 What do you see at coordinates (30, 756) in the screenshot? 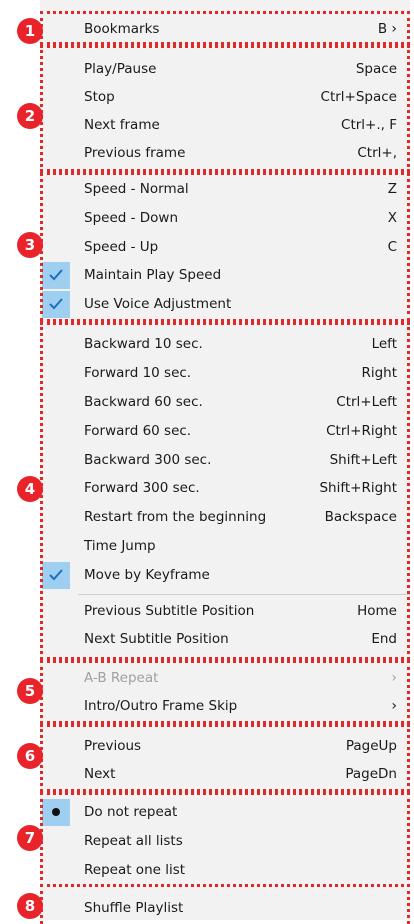
I see `section-number-badge-6: 6` at bounding box center [30, 756].